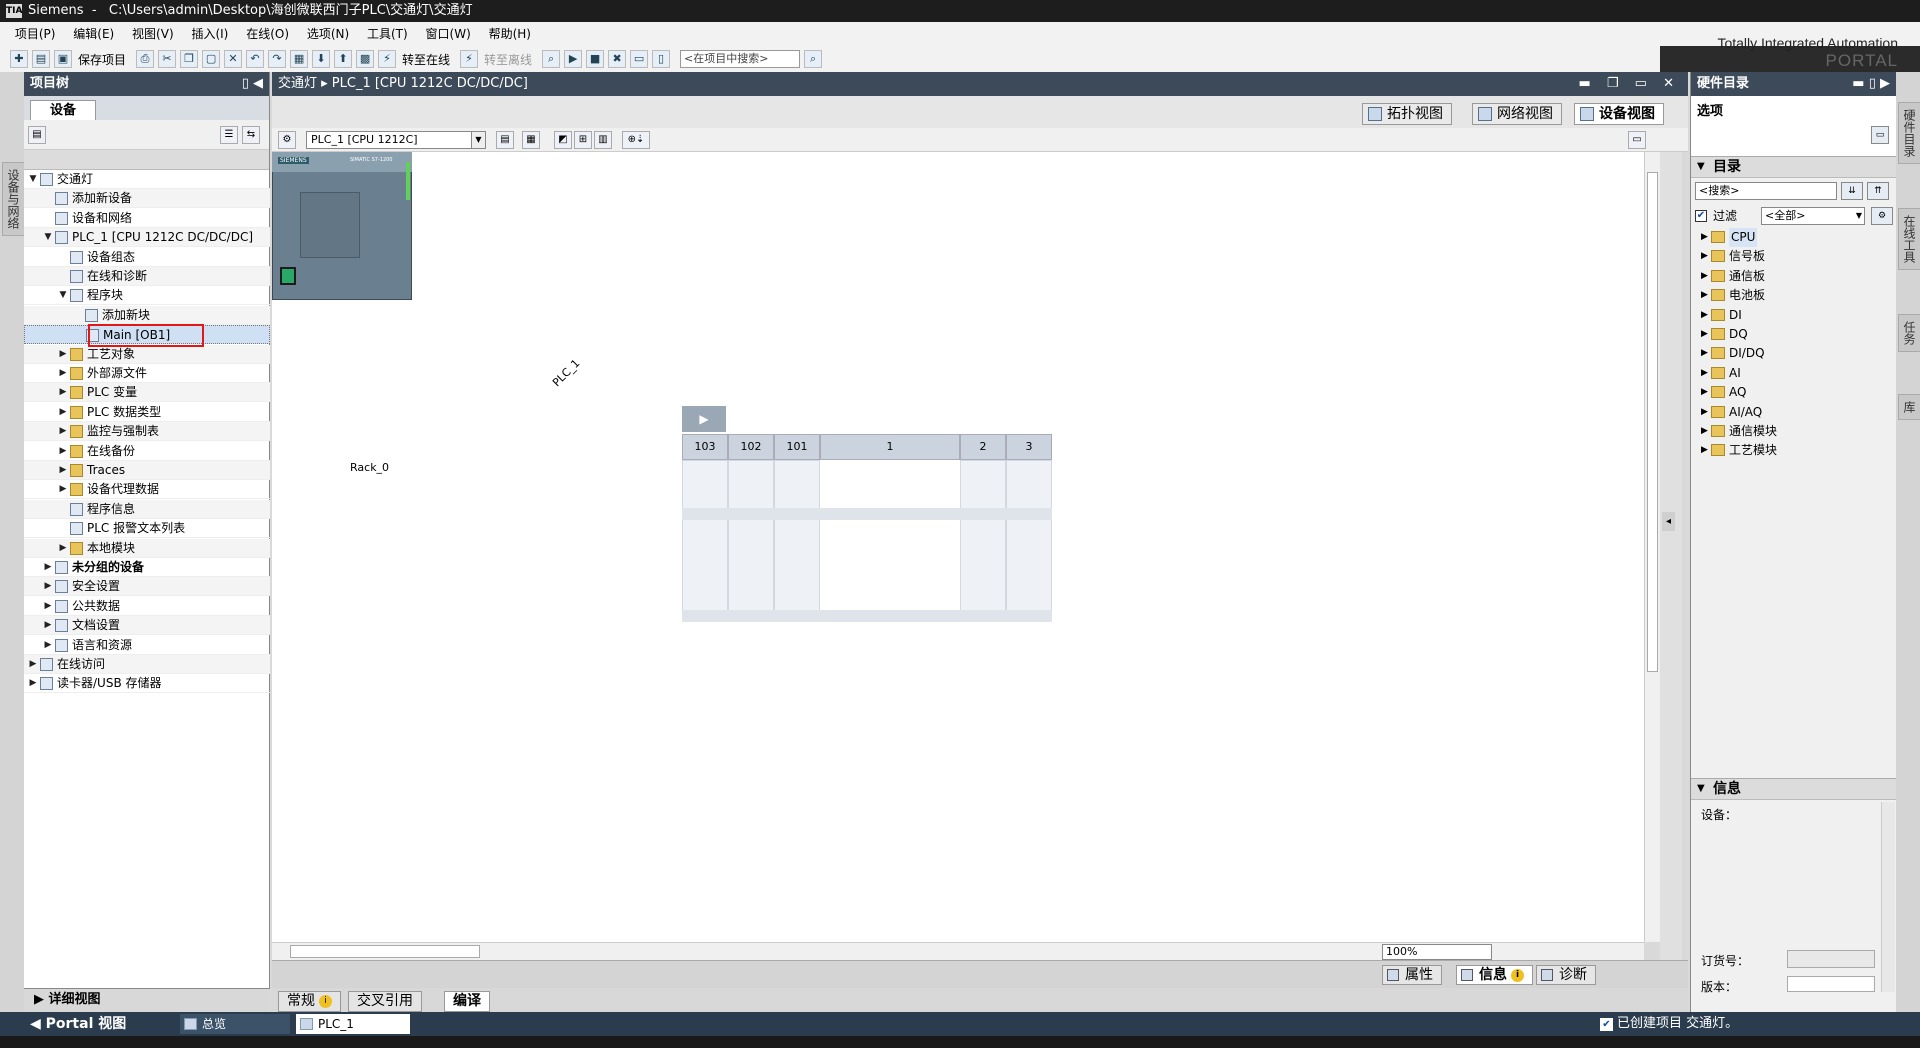 The width and height of the screenshot is (1920, 1048). I want to click on start-cpu-icon: ▶, so click(573, 59).